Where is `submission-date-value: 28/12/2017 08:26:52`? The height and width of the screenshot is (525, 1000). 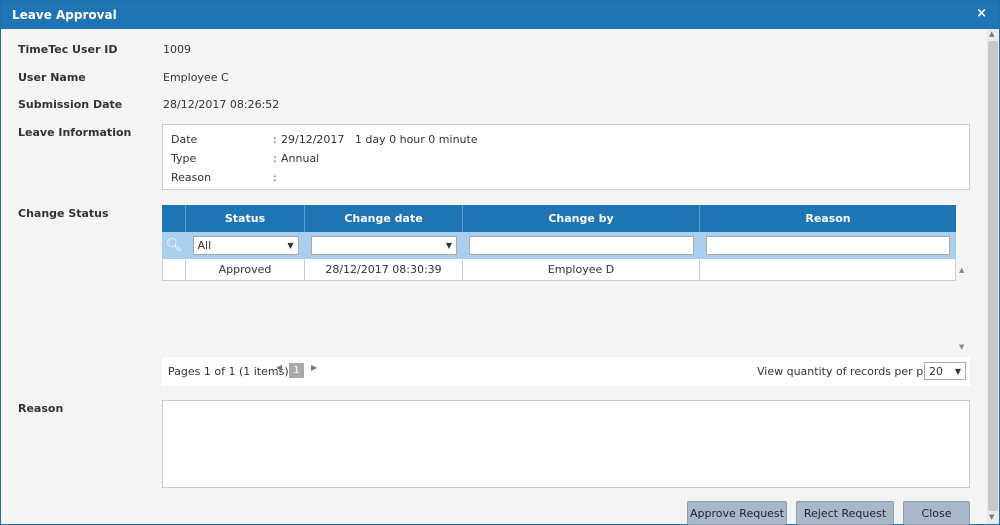
submission-date-value: 28/12/2017 08:26:52 is located at coordinates (221, 104).